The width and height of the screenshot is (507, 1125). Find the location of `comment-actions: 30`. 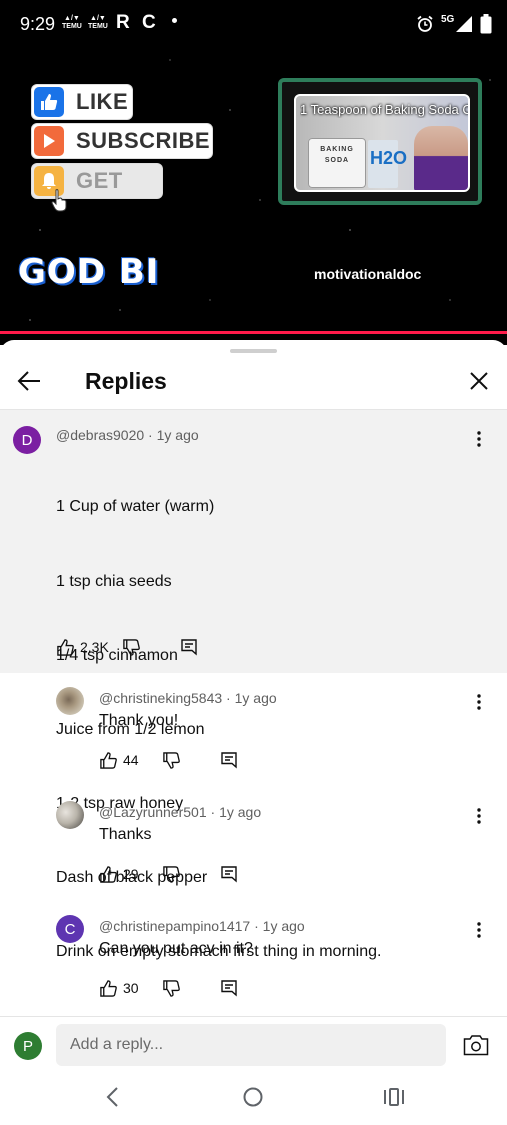

comment-actions: 30 is located at coordinates (168, 988).